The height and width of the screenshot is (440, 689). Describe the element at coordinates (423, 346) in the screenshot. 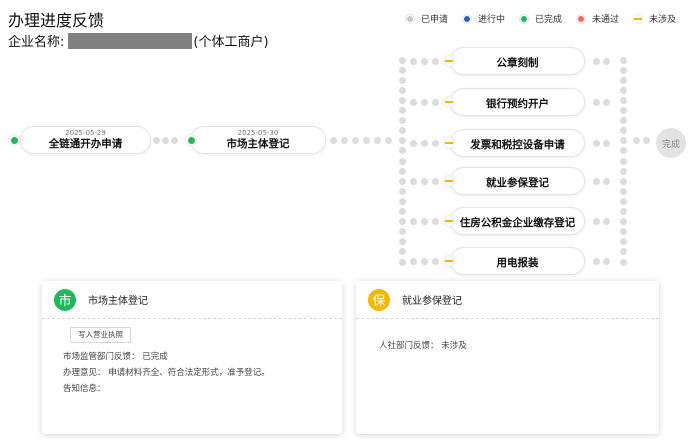

I see `card-feedback-line: 人社部门反馈： 未涉及` at that location.